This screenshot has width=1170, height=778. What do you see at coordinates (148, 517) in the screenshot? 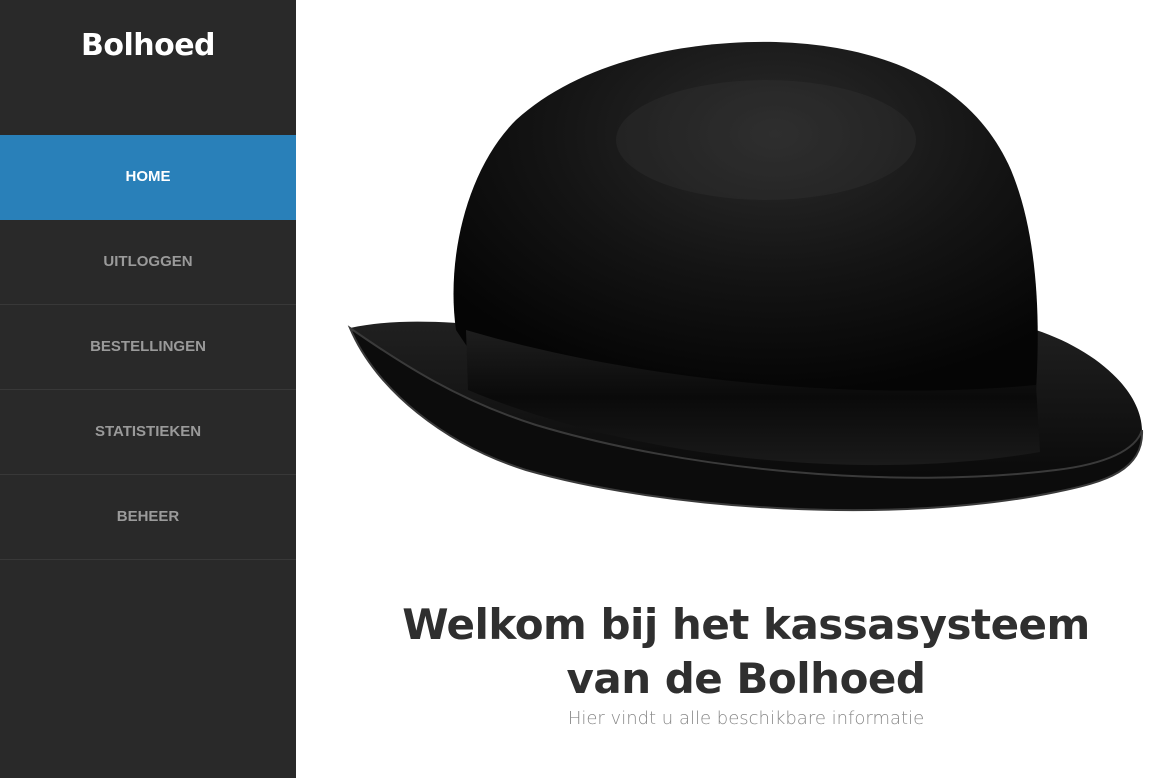
I see `sidebar-item-beheer: BEHEER` at bounding box center [148, 517].